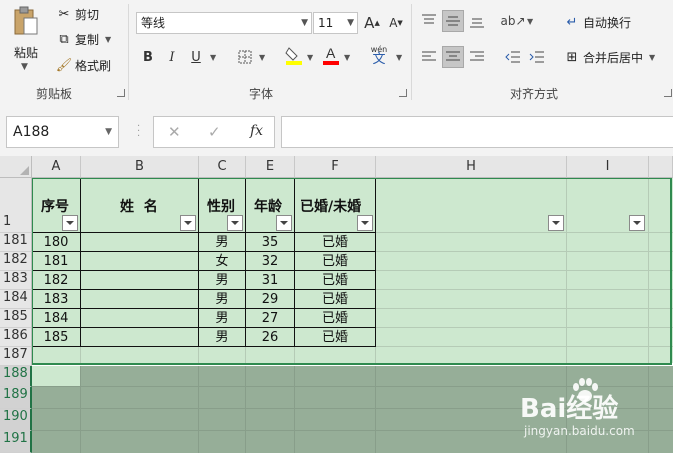 This screenshot has width=673, height=453. Describe the element at coordinates (148, 57) in the screenshot. I see `bold-button: B` at that location.